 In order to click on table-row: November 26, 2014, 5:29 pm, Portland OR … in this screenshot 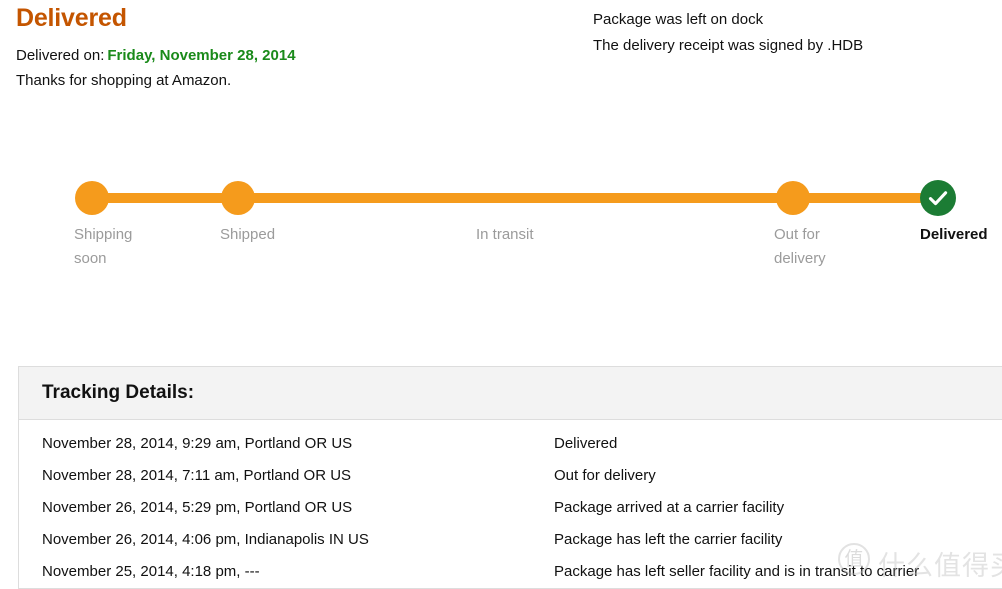, I will do `click(510, 508)`.